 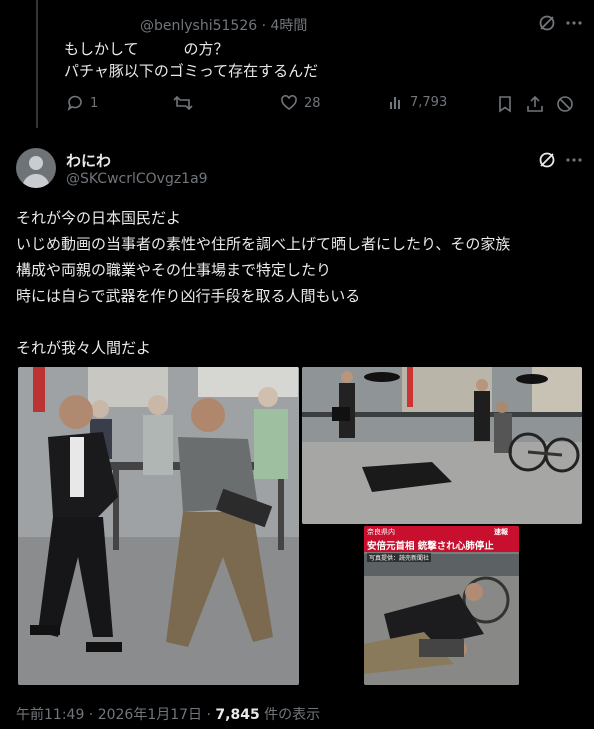 What do you see at coordinates (501, 532) in the screenshot?
I see `news-banner-right: 速報` at bounding box center [501, 532].